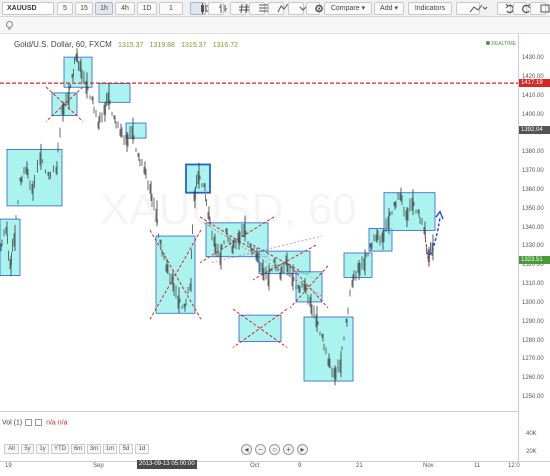  What do you see at coordinates (39, 422) in the screenshot?
I see `close-small-icon` at bounding box center [39, 422].